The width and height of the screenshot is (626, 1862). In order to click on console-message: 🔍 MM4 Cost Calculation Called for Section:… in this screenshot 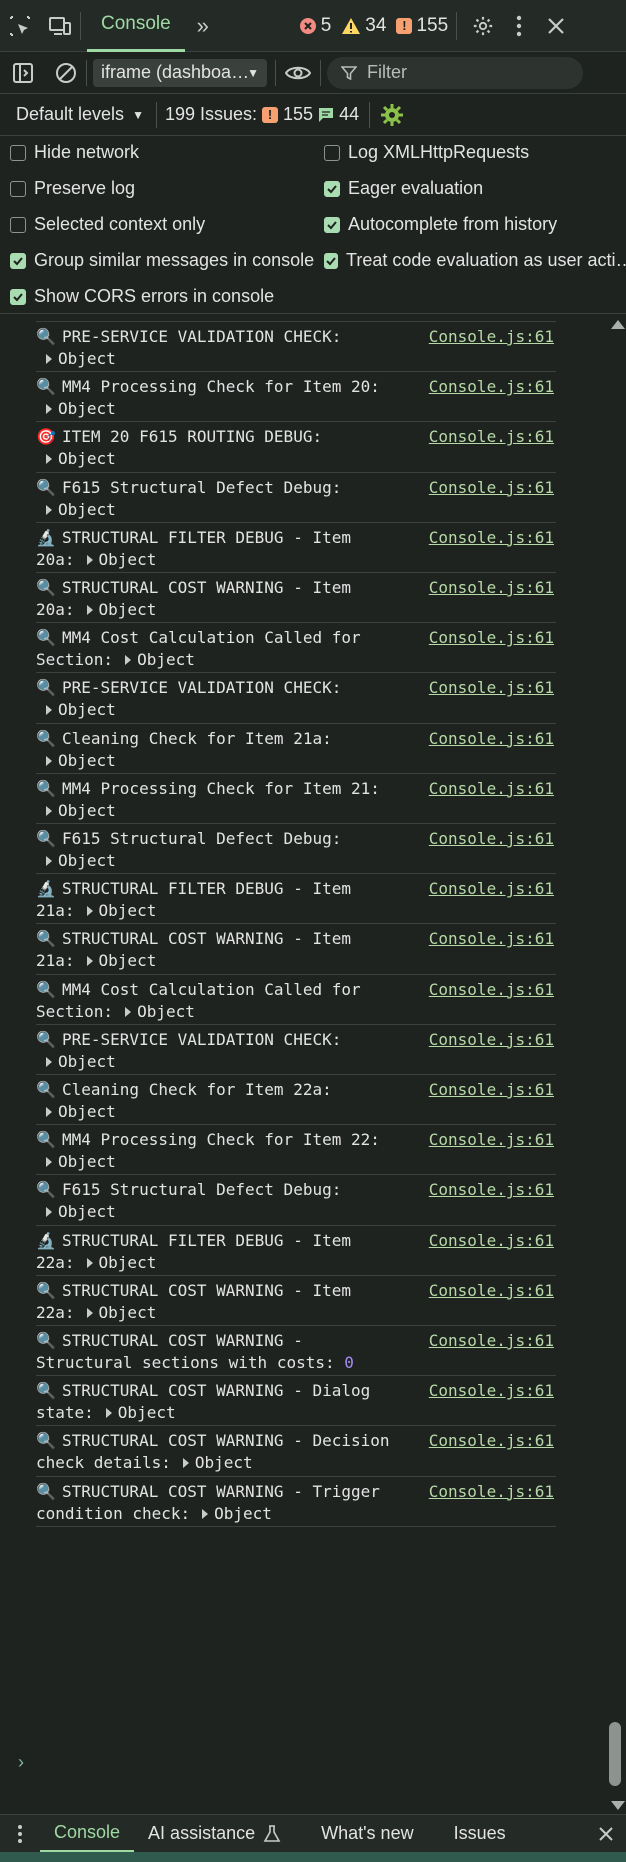, I will do `click(296, 1000)`.